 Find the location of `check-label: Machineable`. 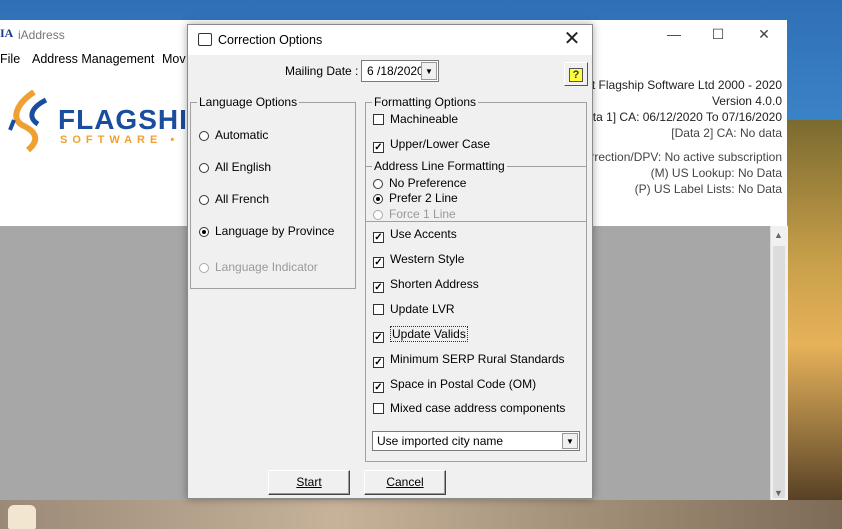

check-label: Machineable is located at coordinates (424, 119).